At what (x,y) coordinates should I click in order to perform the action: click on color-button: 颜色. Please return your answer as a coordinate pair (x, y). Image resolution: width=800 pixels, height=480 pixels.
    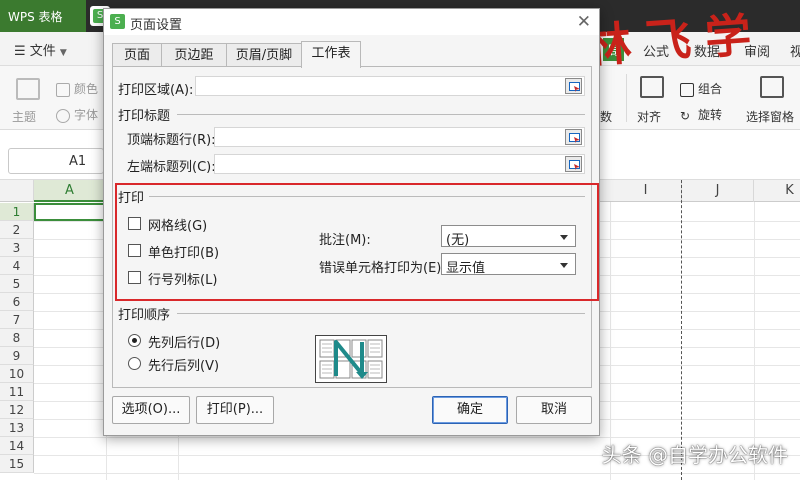
    Looking at the image, I should click on (77, 88).